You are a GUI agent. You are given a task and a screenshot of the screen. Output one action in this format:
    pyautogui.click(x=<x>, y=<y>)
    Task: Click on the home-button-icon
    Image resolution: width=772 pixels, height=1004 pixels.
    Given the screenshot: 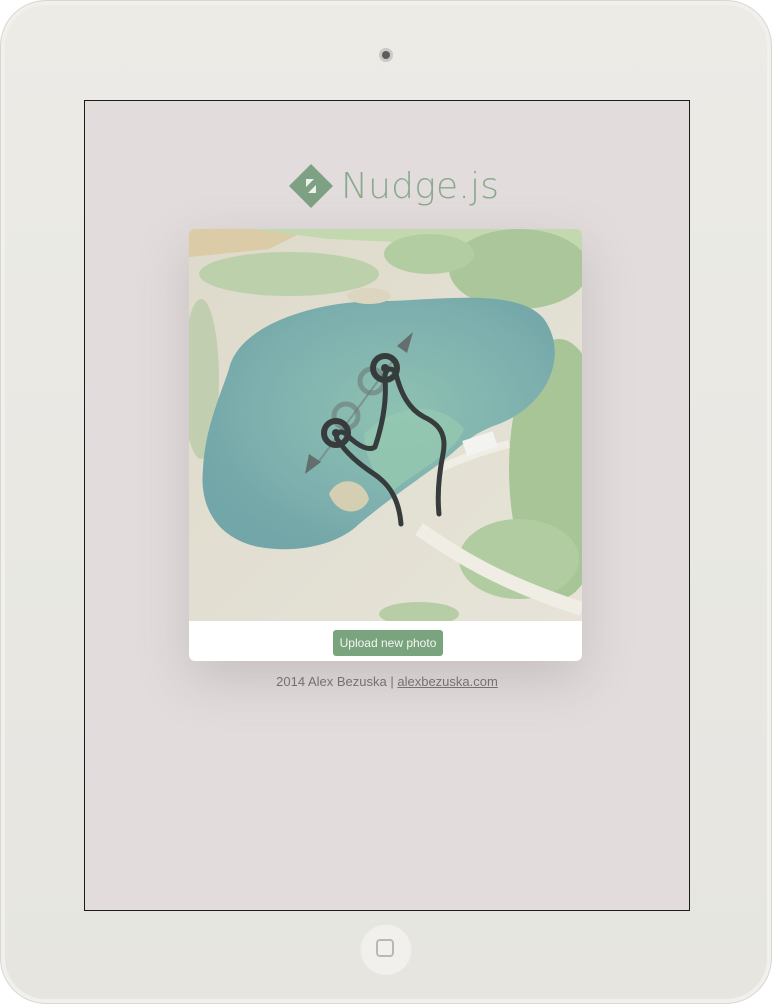 What is the action you would take?
    pyautogui.click(x=386, y=949)
    